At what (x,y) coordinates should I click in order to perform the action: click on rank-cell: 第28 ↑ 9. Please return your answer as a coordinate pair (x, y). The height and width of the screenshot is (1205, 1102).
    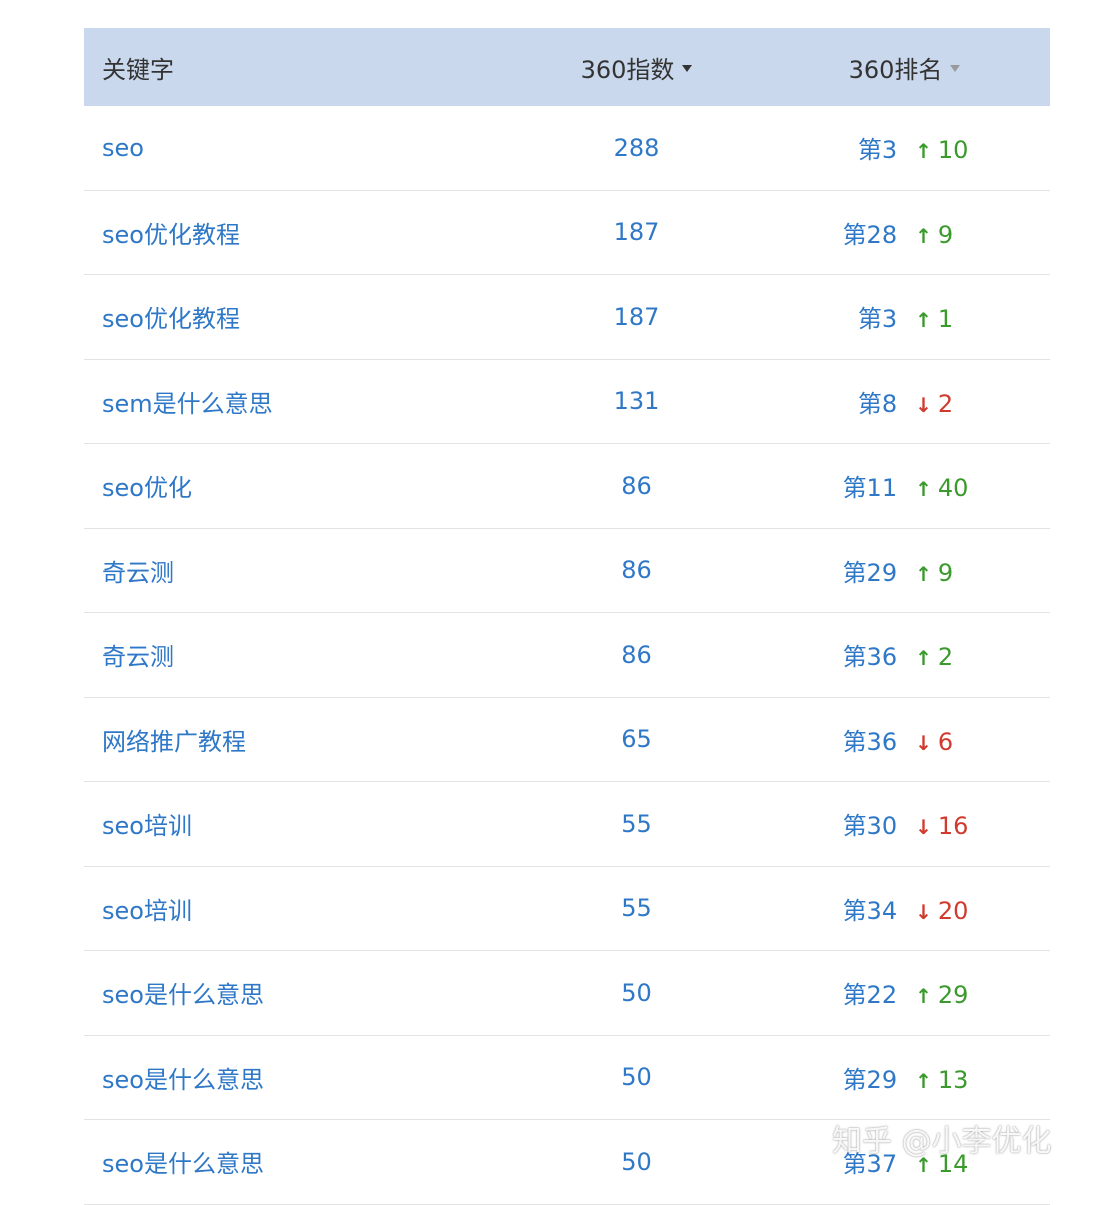
    Looking at the image, I should click on (904, 232).